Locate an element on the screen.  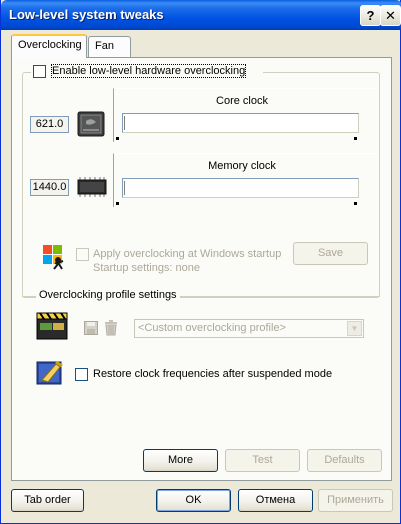
save-button: Save is located at coordinates (330, 253).